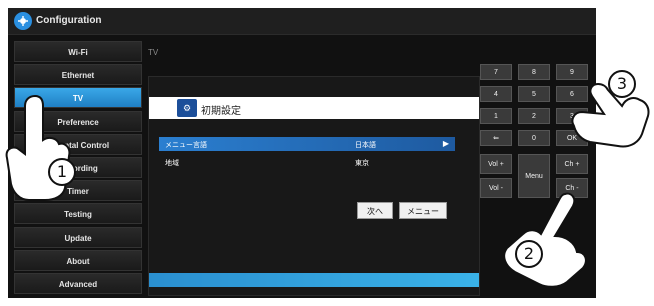 The image size is (654, 306). I want to click on step-3-marker: 3, so click(622, 84).